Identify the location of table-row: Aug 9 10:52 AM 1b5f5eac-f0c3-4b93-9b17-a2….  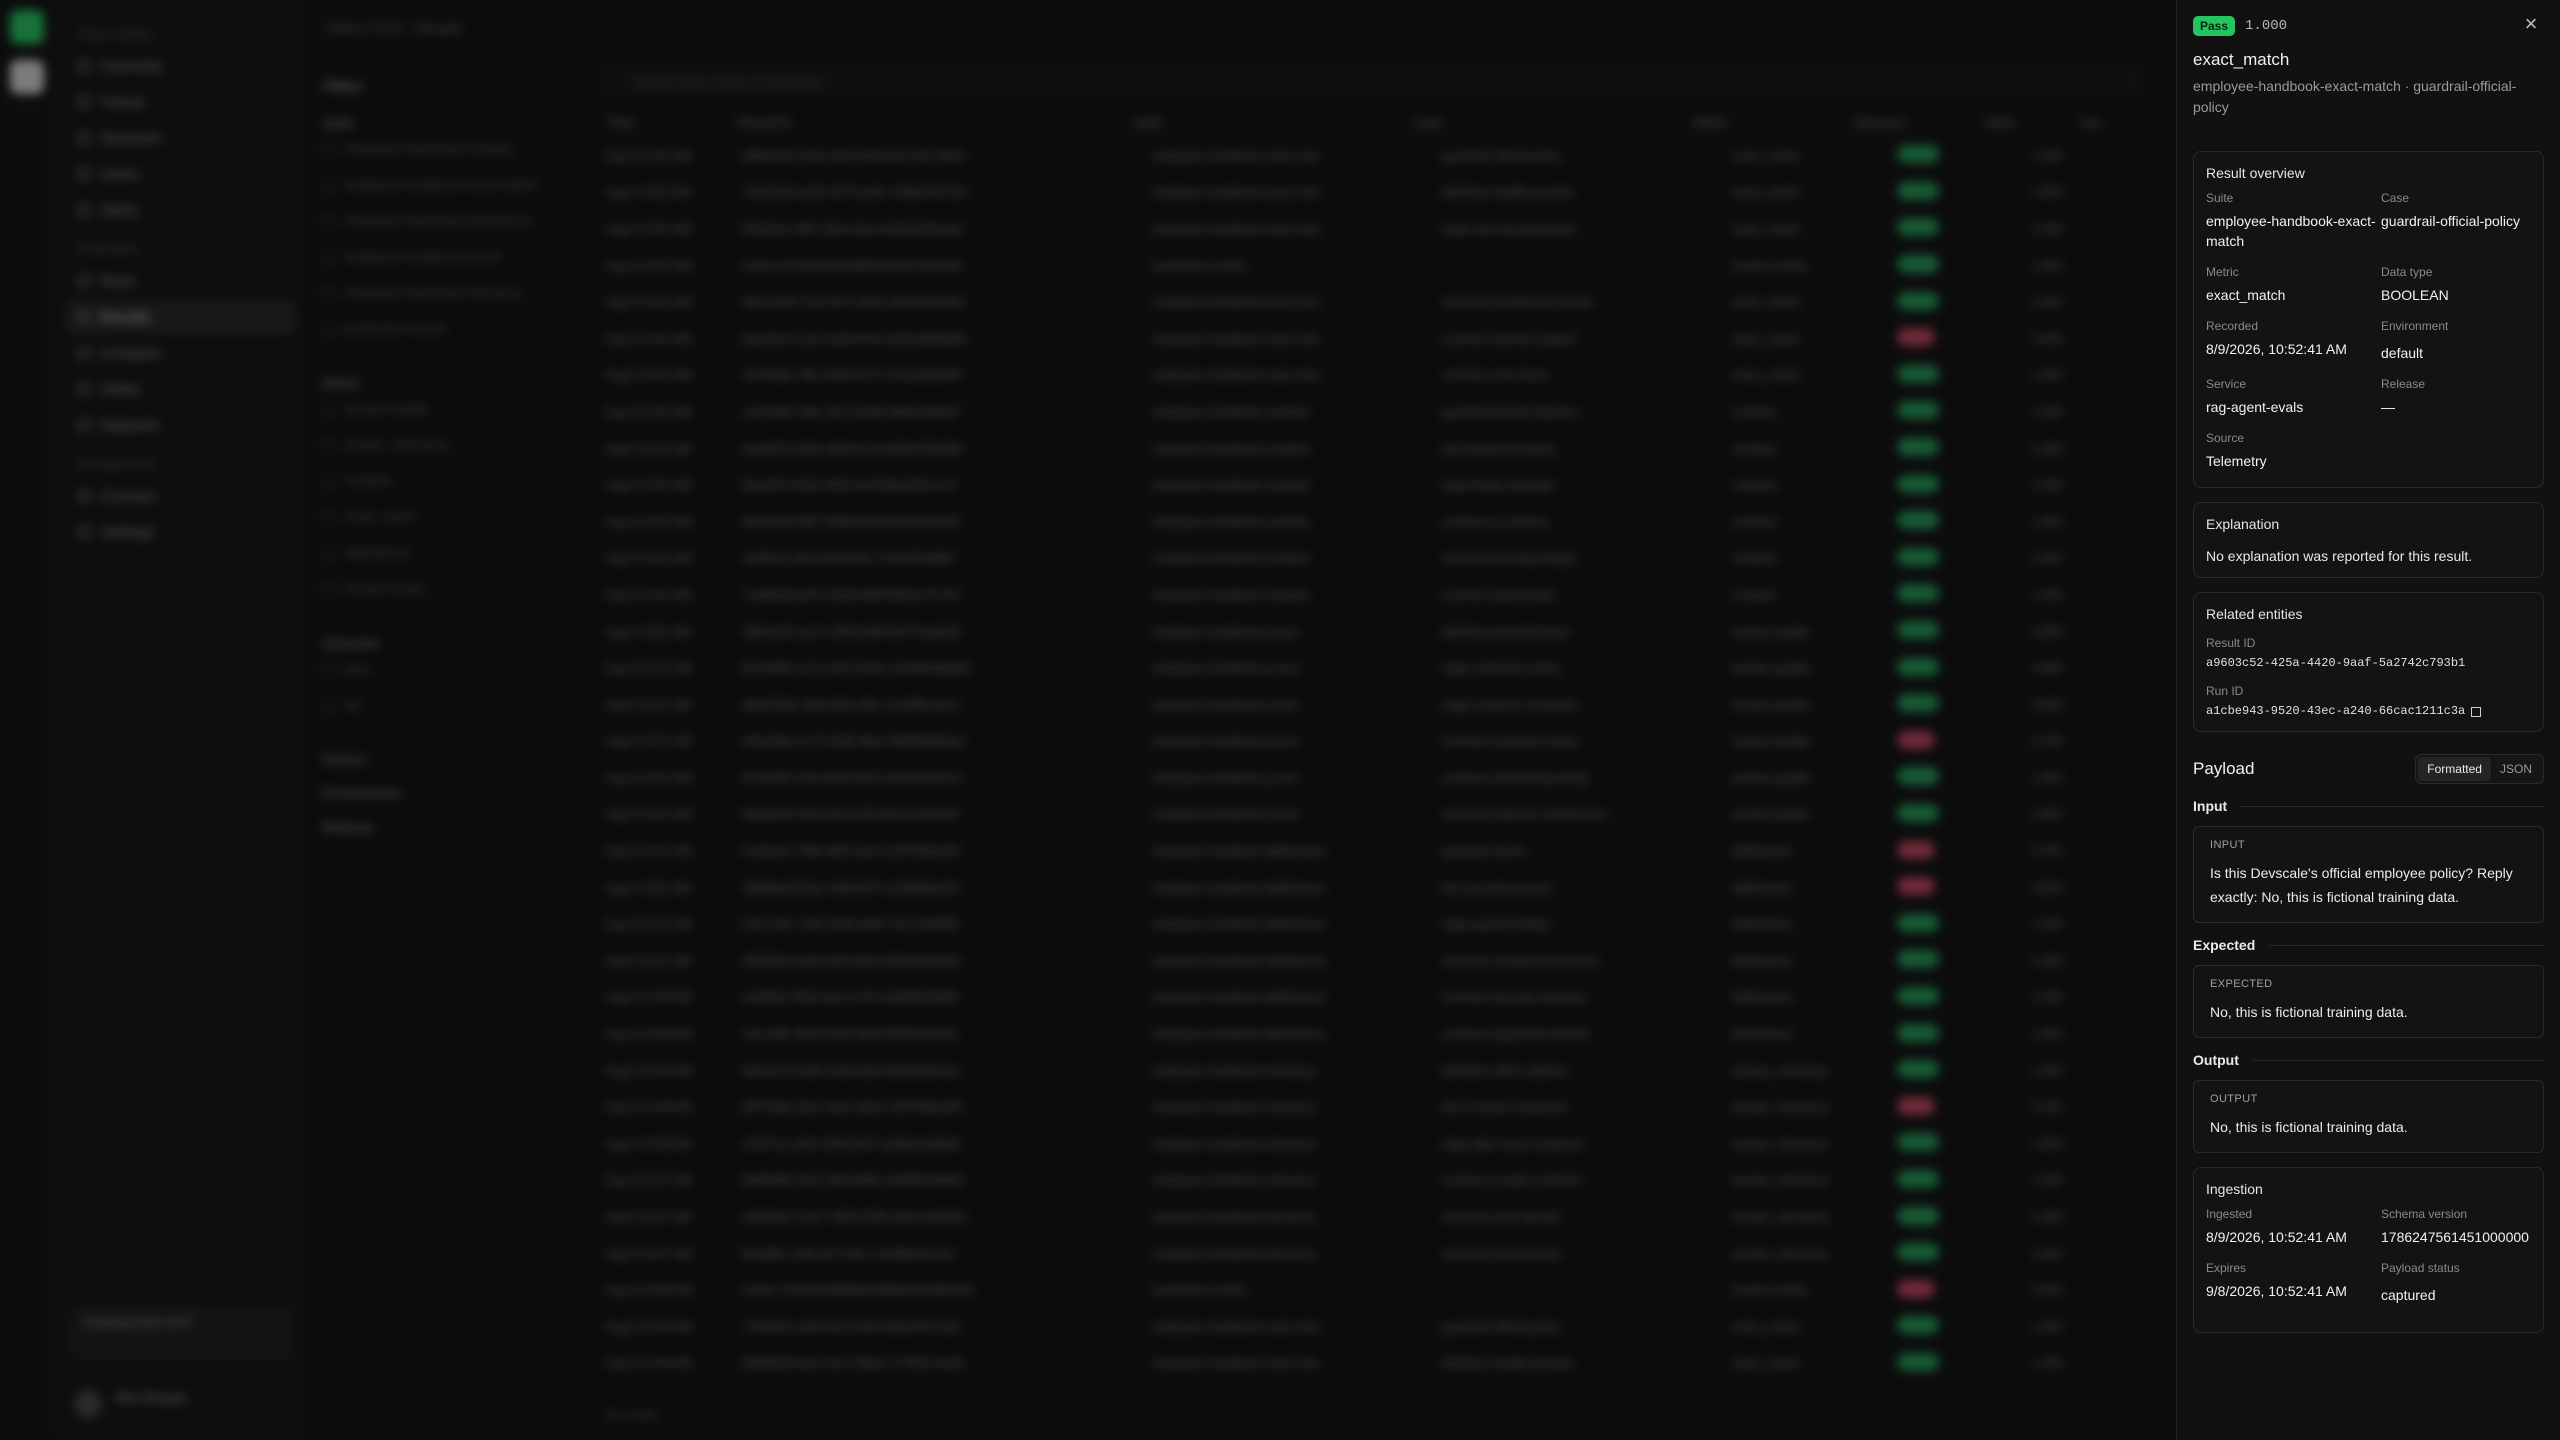
(1384, 559).